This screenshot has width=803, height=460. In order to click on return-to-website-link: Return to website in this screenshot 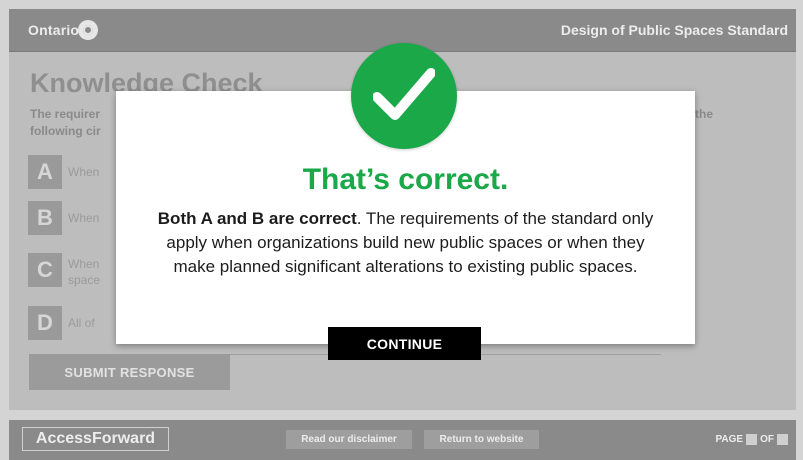, I will do `click(481, 439)`.